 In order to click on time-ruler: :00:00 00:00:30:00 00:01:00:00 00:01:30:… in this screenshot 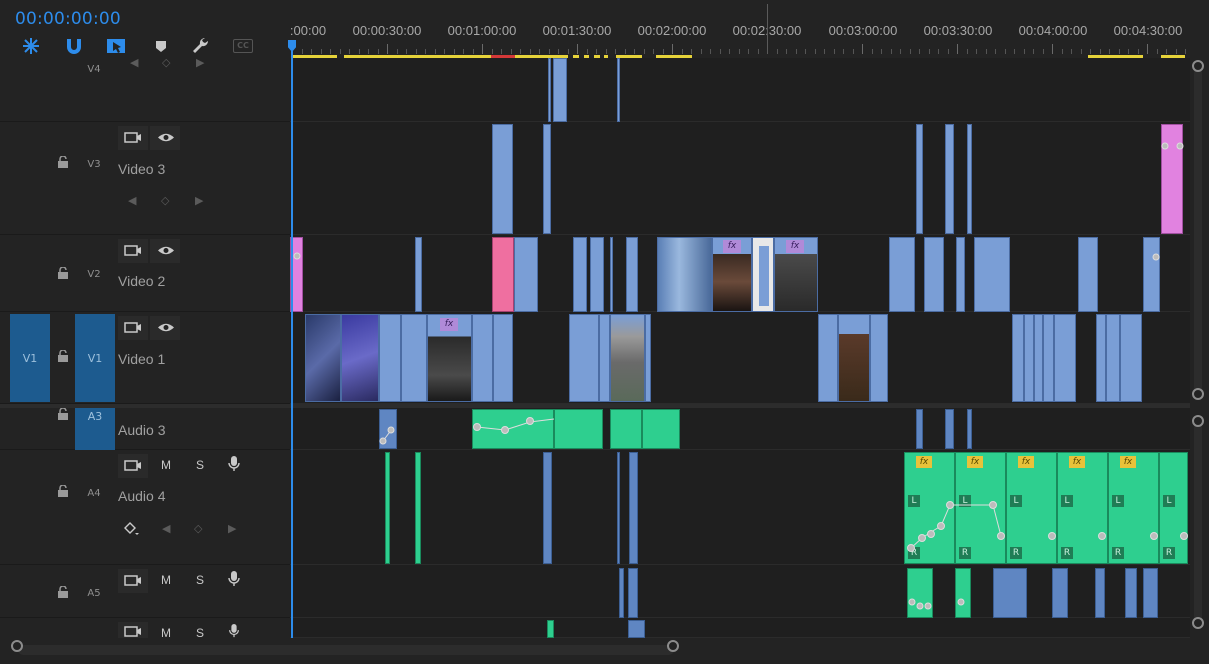, I will do `click(740, 29)`.